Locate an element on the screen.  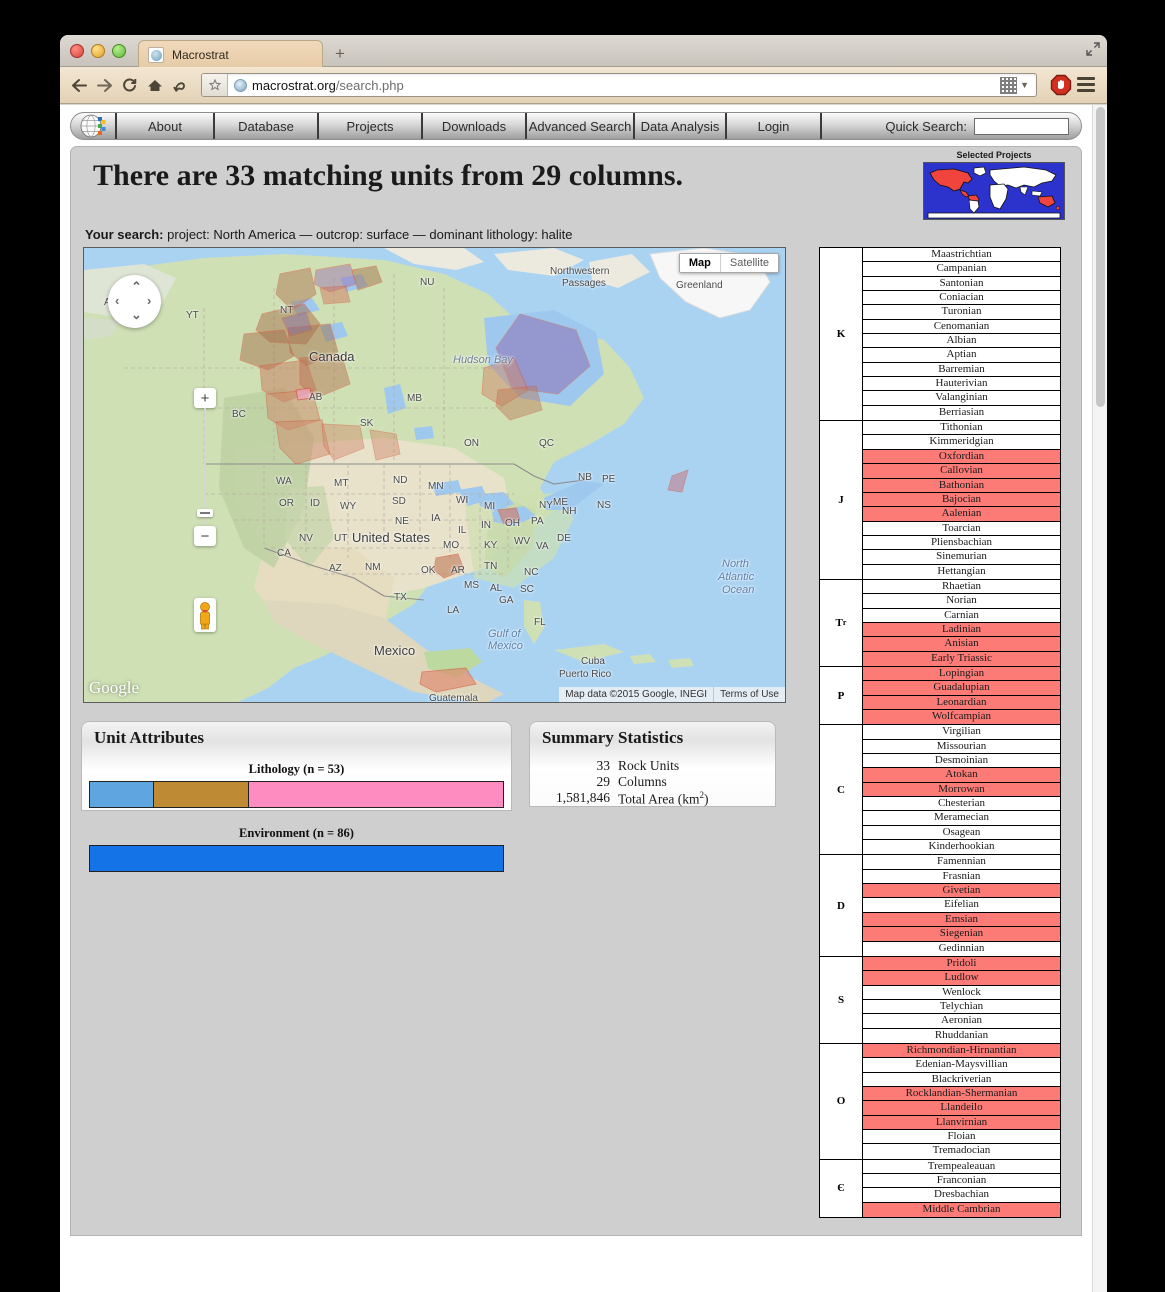
period-label: K is located at coordinates (841, 334).